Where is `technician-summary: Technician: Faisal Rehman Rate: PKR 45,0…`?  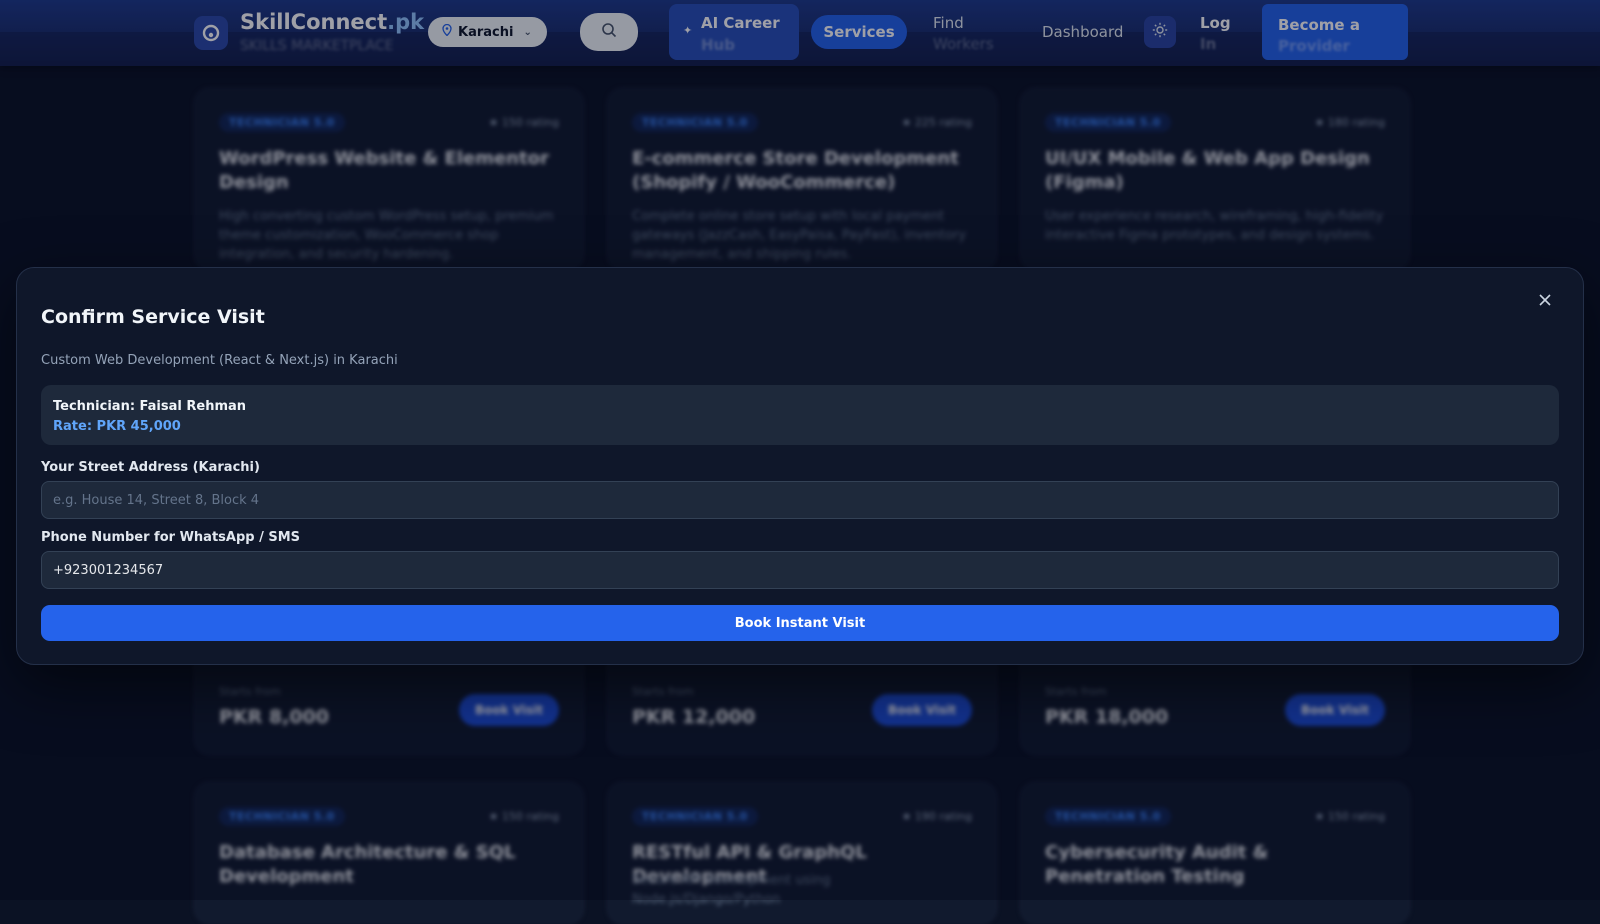
technician-summary: Technician: Faisal Rehman Rate: PKR 45,0… is located at coordinates (800, 415).